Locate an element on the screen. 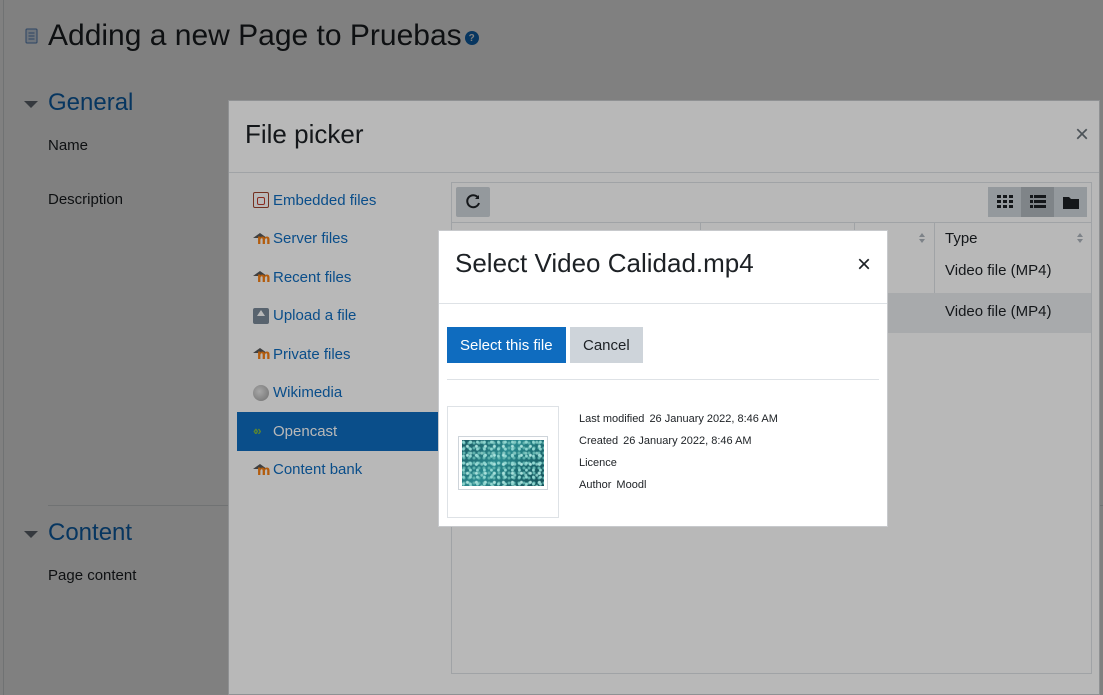  video-thumbnail is located at coordinates (503, 463).